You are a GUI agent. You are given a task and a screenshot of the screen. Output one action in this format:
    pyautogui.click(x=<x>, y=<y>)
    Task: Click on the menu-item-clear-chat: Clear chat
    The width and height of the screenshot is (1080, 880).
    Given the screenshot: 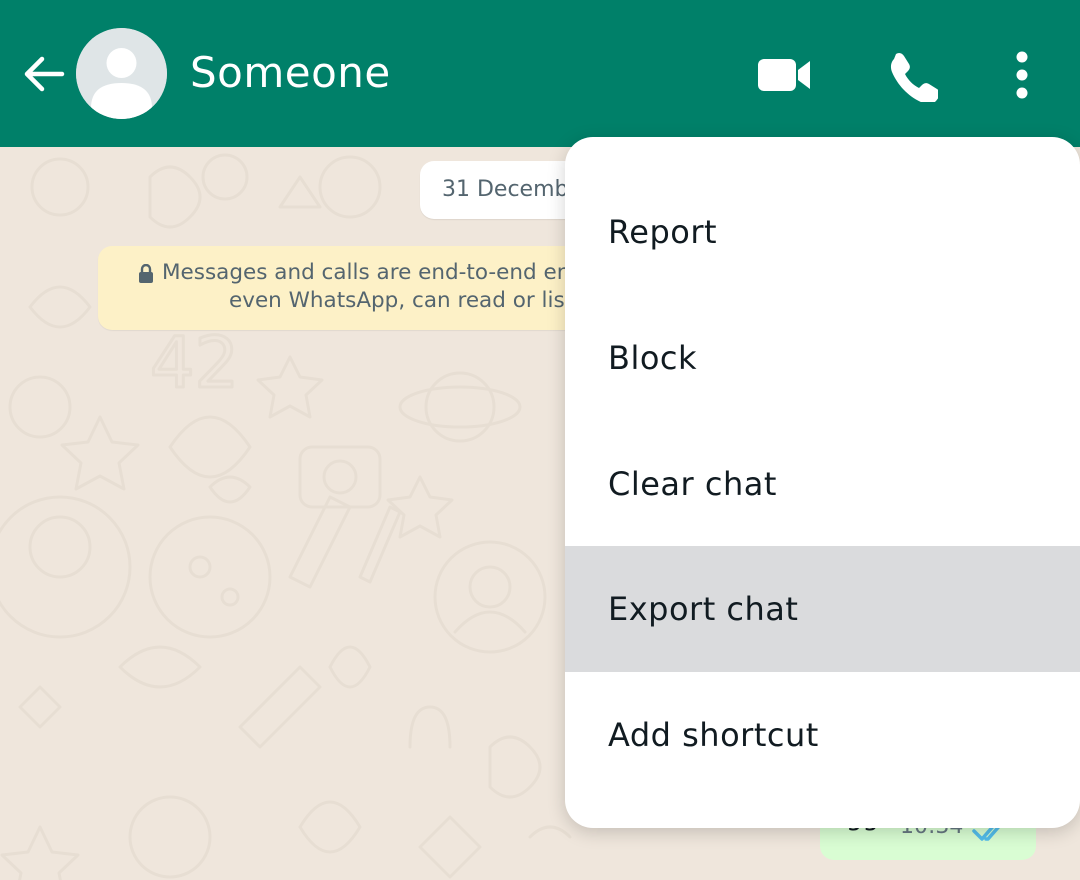 What is the action you would take?
    pyautogui.click(x=822, y=484)
    